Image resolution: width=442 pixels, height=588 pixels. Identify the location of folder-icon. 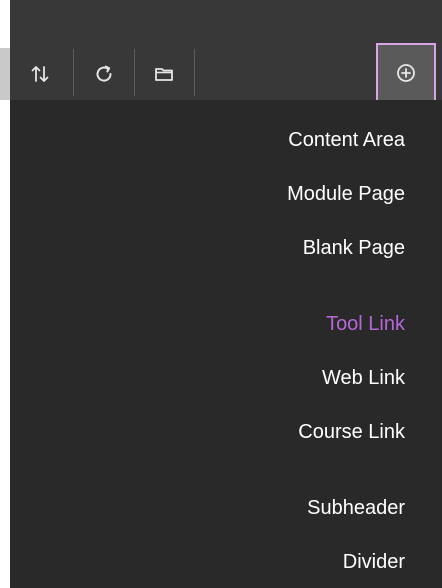
(164, 74).